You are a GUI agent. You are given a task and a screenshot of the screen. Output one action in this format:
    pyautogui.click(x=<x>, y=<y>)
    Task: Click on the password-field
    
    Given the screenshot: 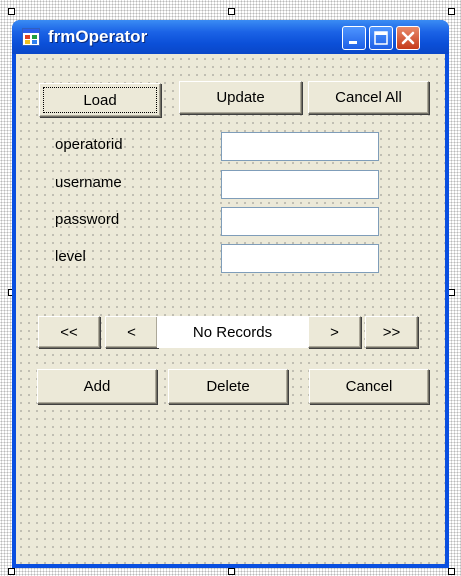 What is the action you would take?
    pyautogui.click(x=300, y=221)
    